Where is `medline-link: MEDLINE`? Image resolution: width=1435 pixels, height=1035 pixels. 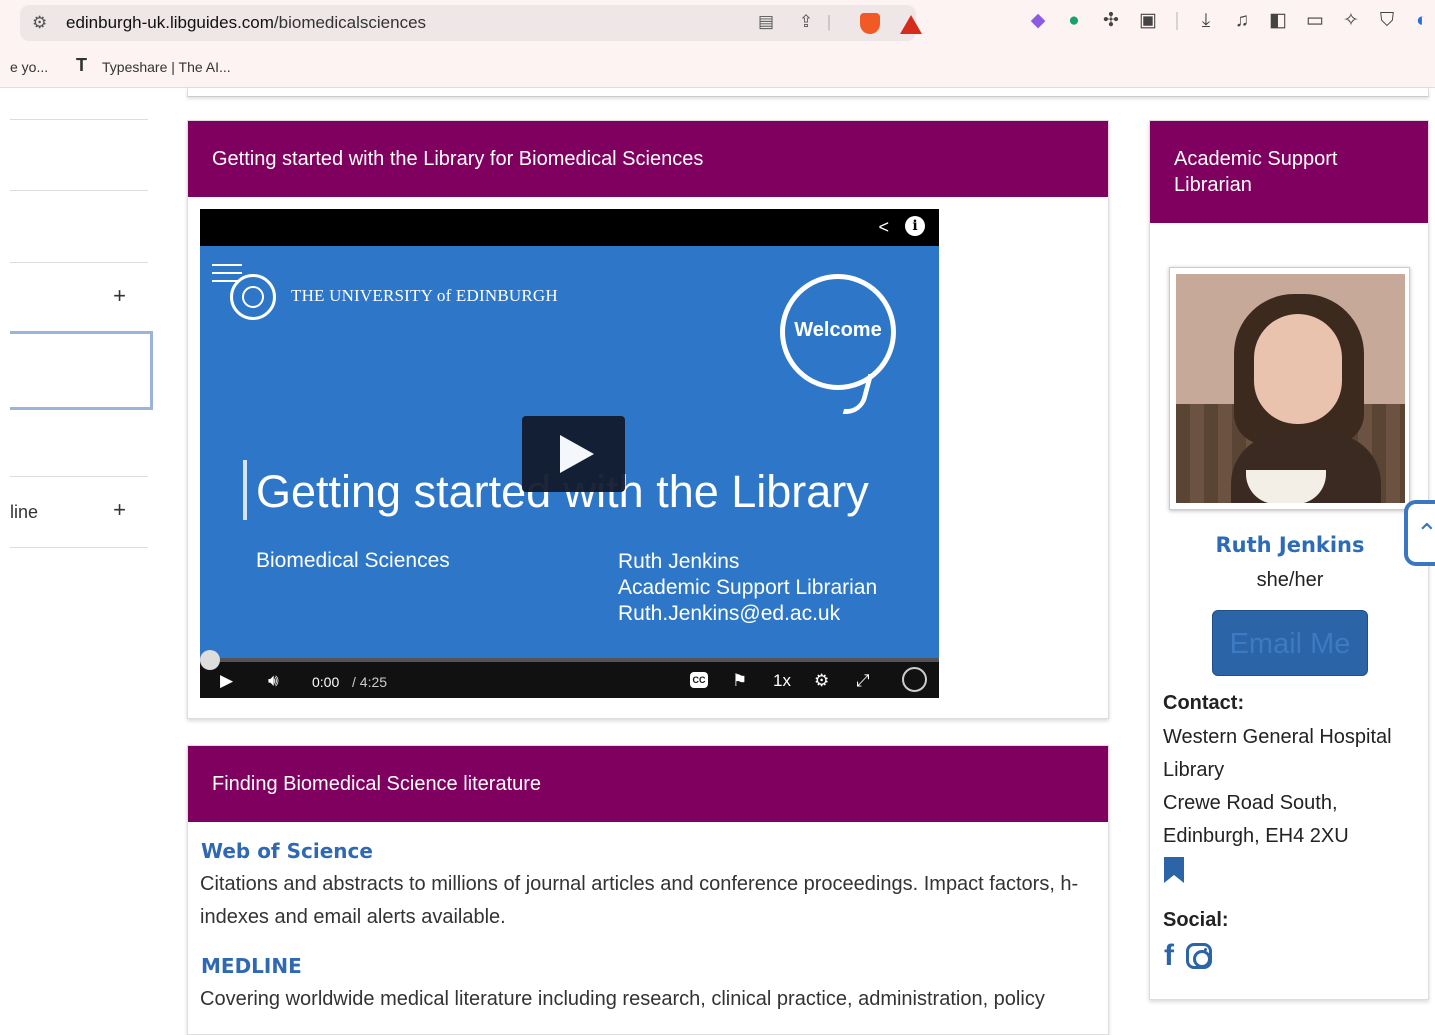
medline-link: MEDLINE is located at coordinates (251, 966).